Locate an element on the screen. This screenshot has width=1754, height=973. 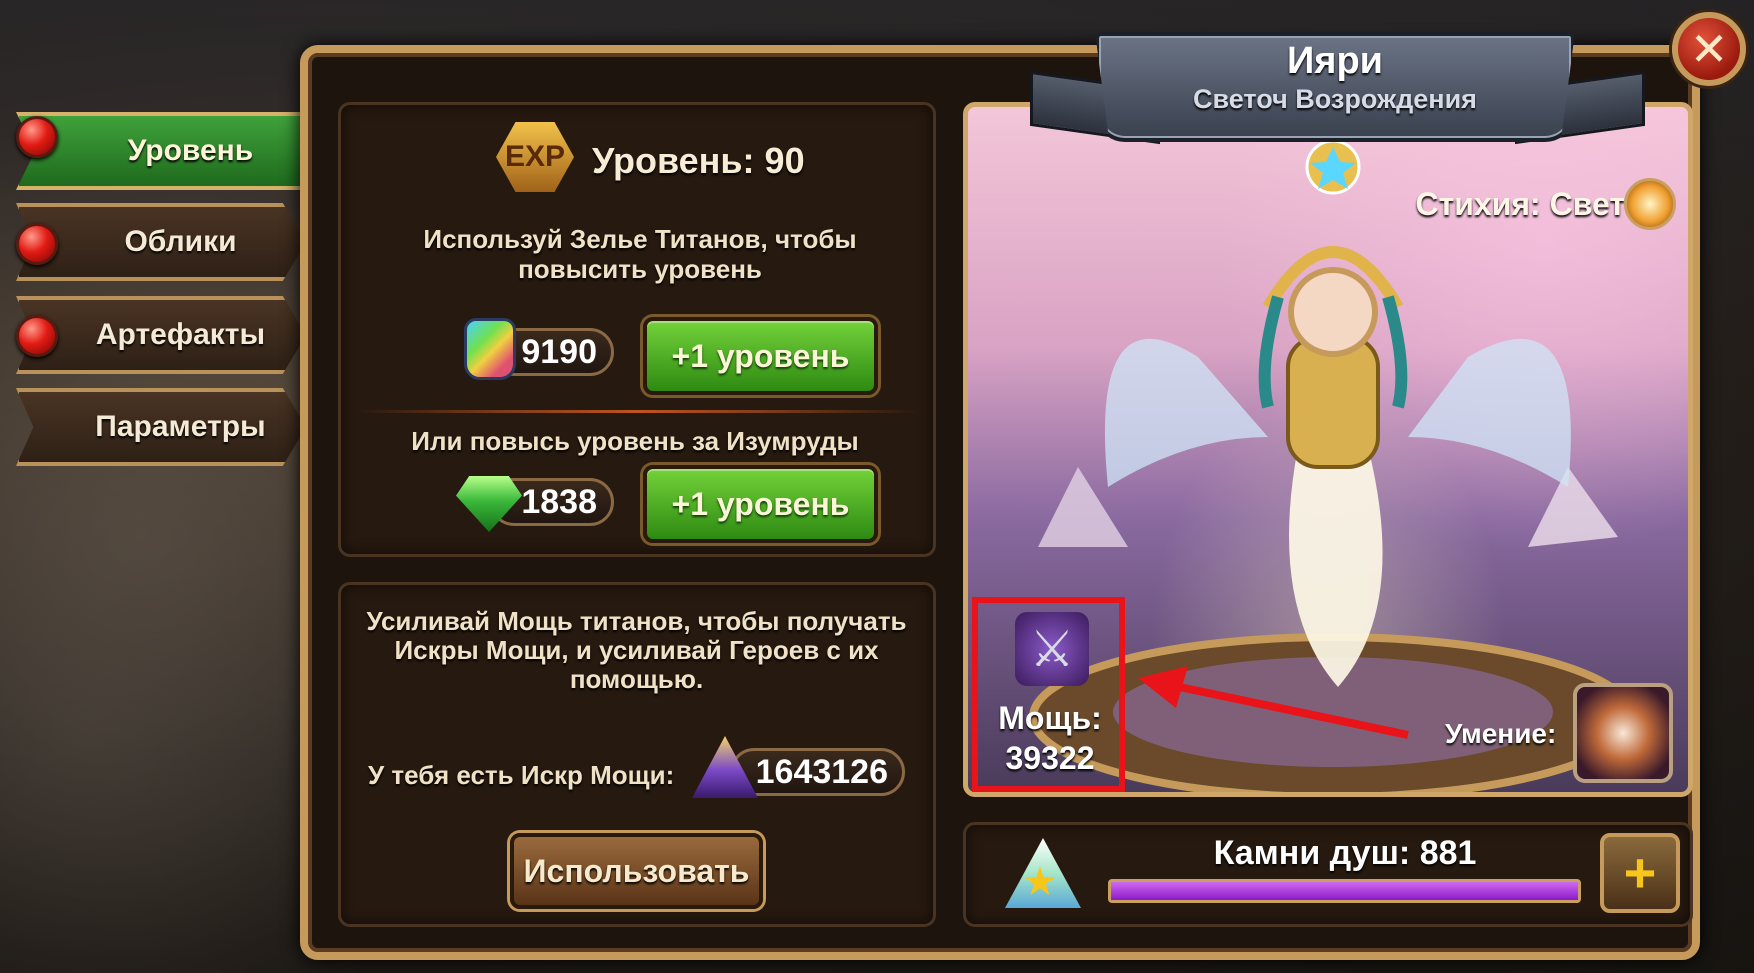
power-highlight-box is located at coordinates (1048, 694).